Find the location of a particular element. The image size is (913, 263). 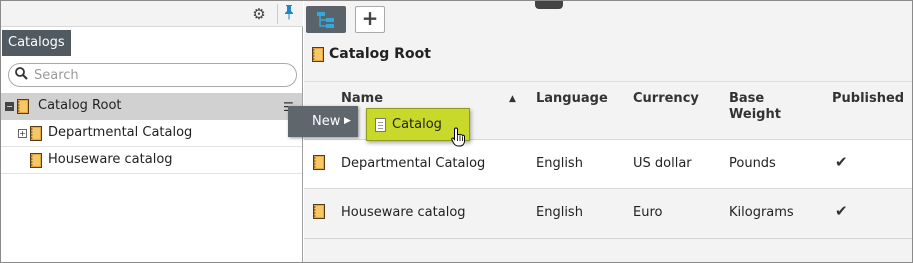

cell-base-weight: Pounds is located at coordinates (752, 163).